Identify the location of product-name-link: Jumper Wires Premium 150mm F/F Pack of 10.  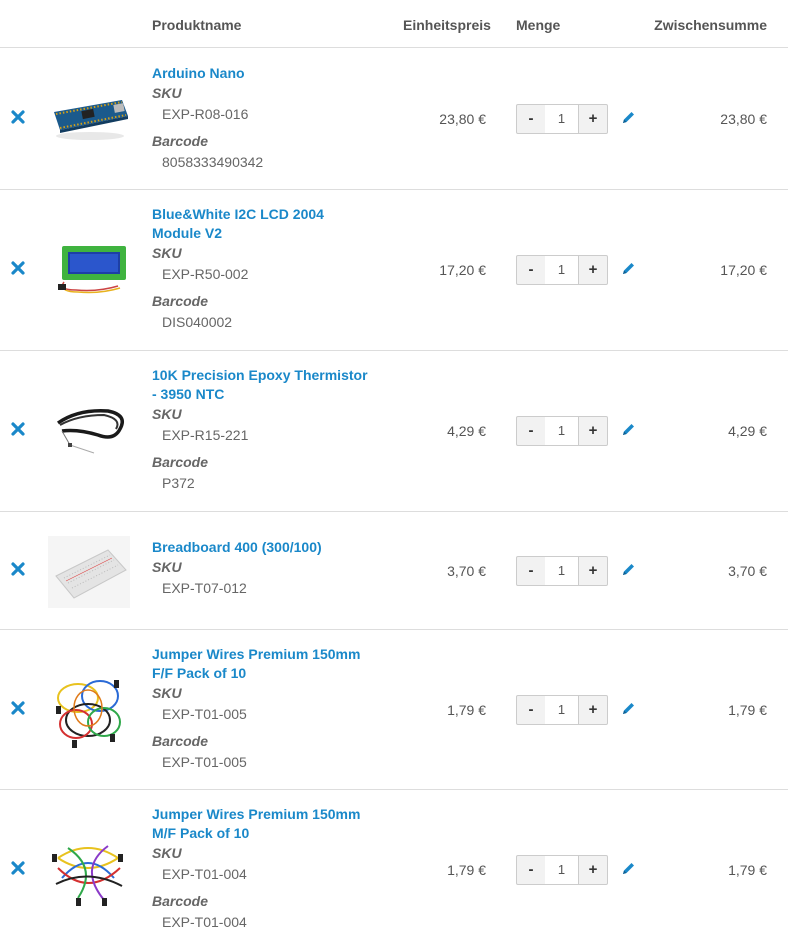
(267, 664).